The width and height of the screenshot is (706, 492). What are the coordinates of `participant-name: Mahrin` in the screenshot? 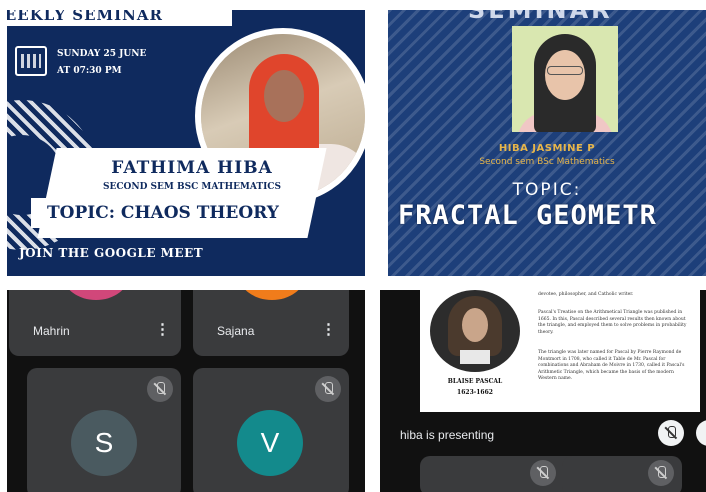 It's located at (51, 331).